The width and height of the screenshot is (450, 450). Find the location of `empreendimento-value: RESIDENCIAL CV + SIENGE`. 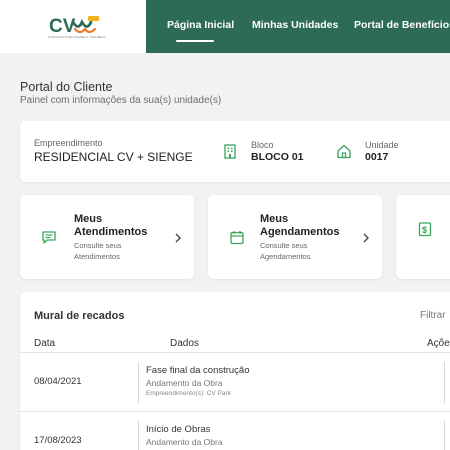

empreendimento-value: RESIDENCIAL CV + SIENGE is located at coordinates (113, 157).